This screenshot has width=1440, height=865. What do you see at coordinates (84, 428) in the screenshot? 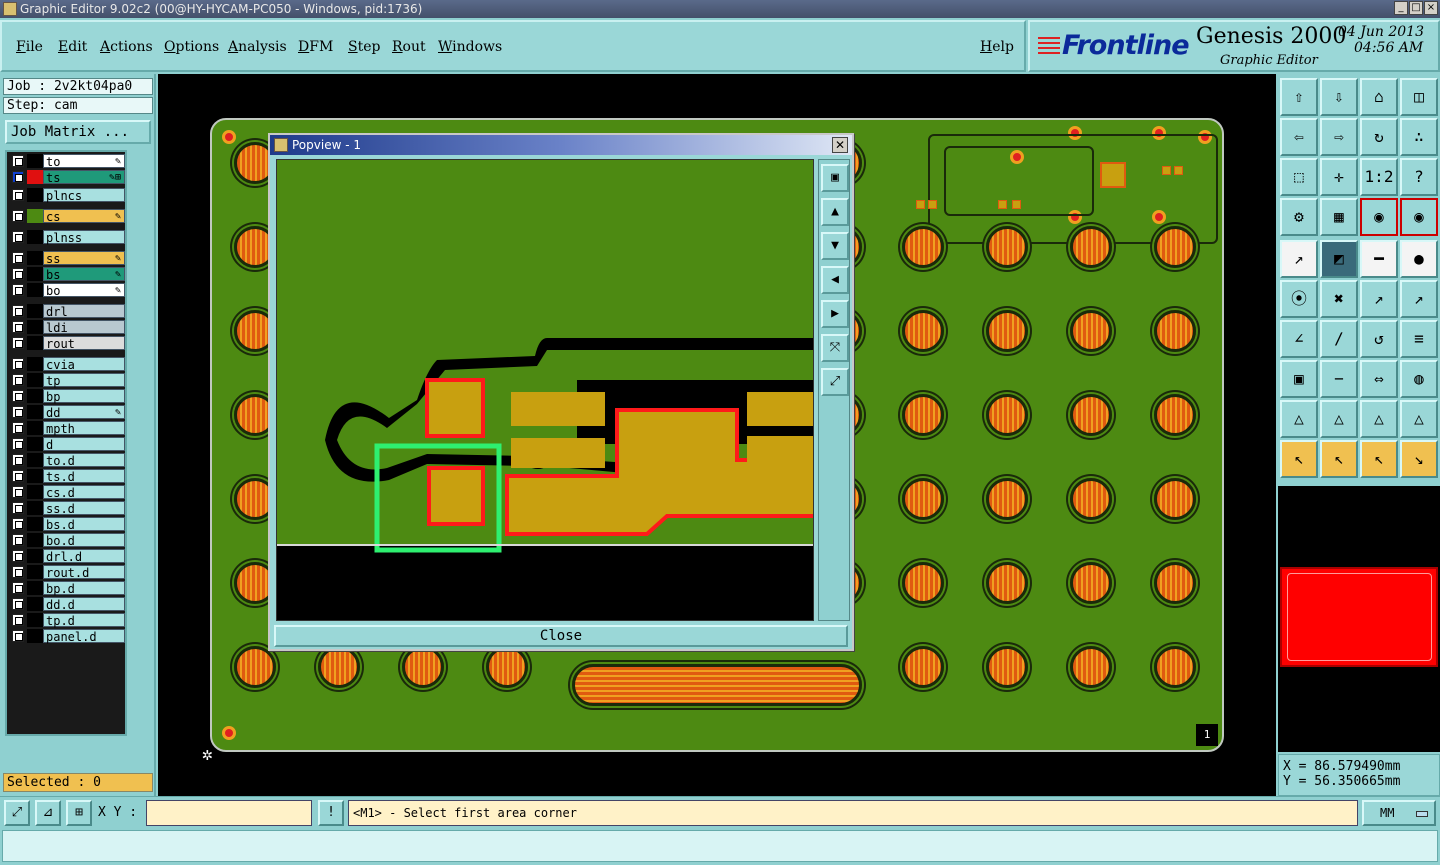
I see `layer-name: mpth` at bounding box center [84, 428].